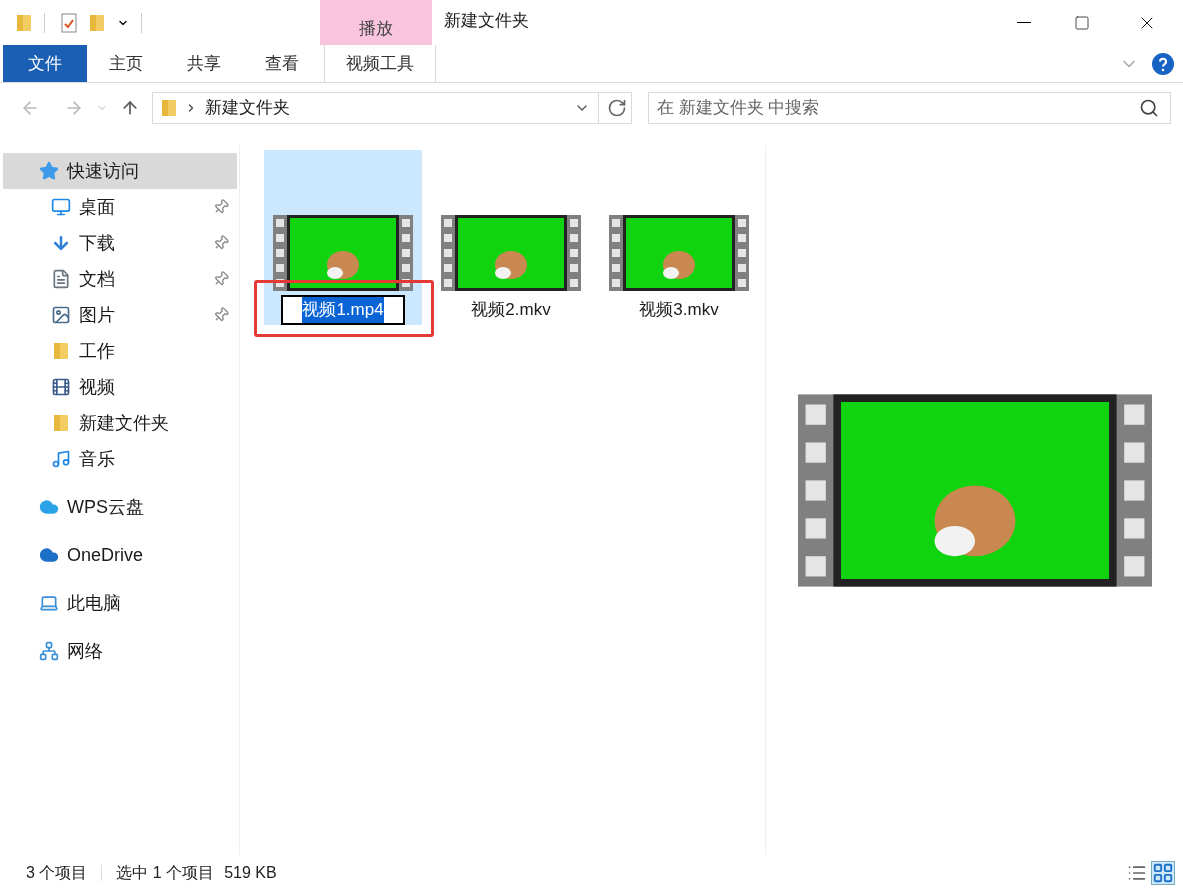 This screenshot has height=891, width=1183. Describe the element at coordinates (49, 171) in the screenshot. I see `star-icon` at that location.